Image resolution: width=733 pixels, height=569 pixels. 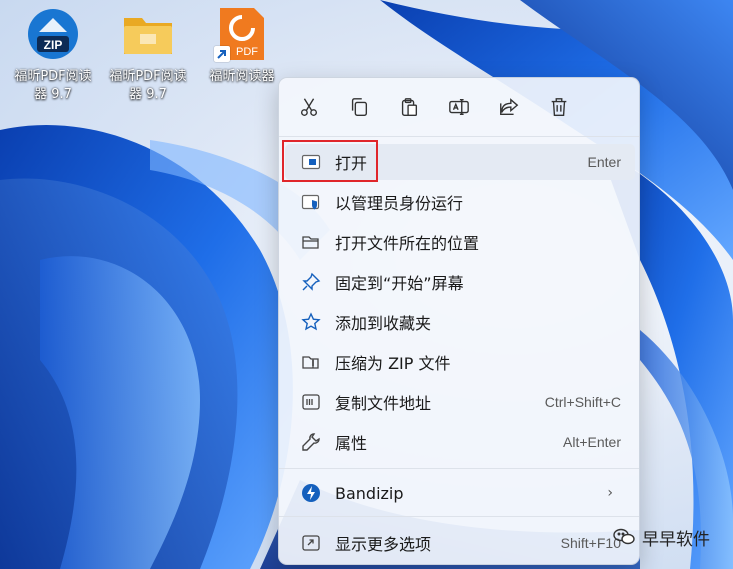 What do you see at coordinates (393, 363) in the screenshot?
I see `menu-item-label: 压缩为 ZIP 文件` at bounding box center [393, 363].